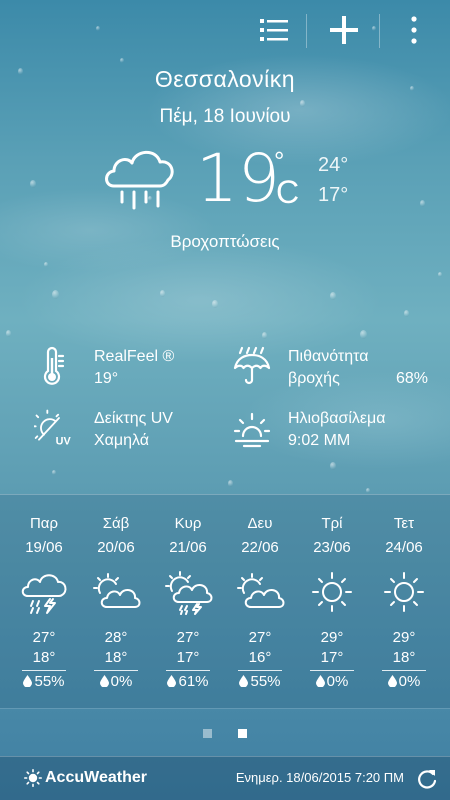 The width and height of the screenshot is (450, 800). What do you see at coordinates (314, 378) in the screenshot?
I see `rain-chance-label-2: βροχής` at bounding box center [314, 378].